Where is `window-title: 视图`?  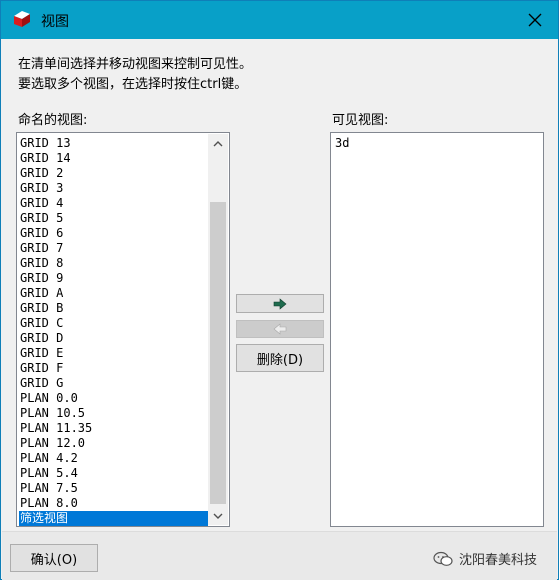
window-title: 视图 is located at coordinates (55, 22).